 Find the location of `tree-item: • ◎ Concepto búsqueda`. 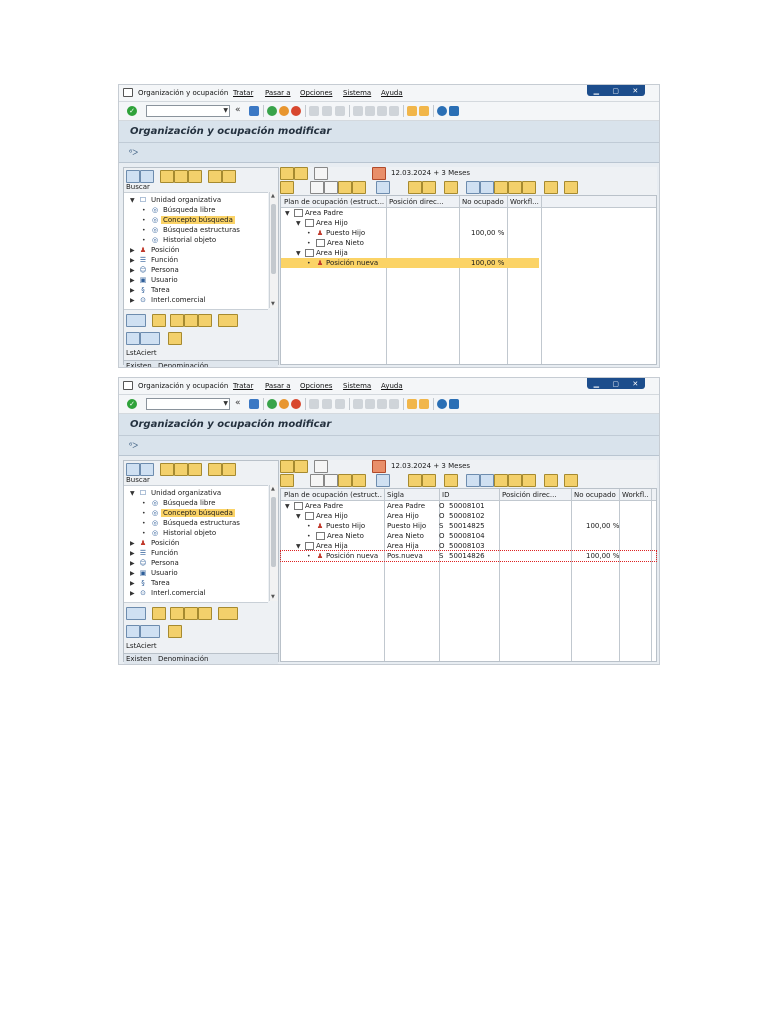

tree-item: • ◎ Concepto búsqueda is located at coordinates (196, 220).